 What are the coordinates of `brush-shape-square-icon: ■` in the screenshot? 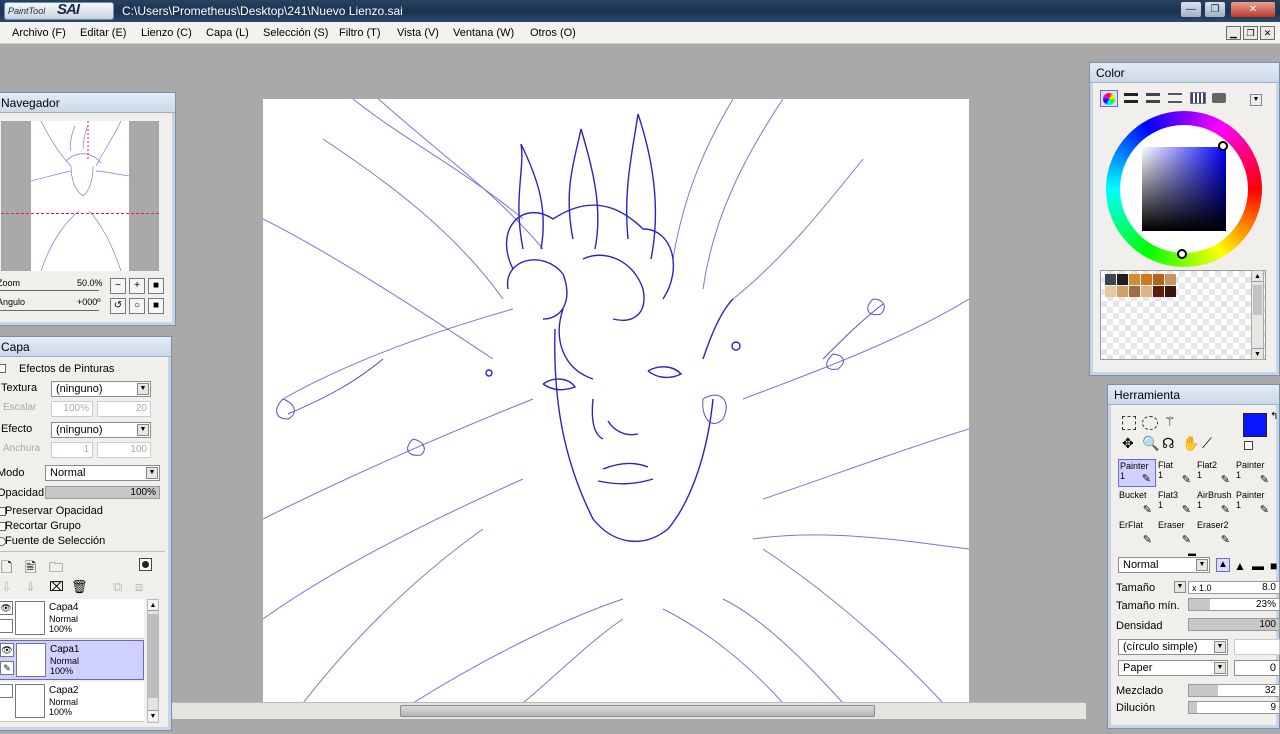 It's located at (1273, 566).